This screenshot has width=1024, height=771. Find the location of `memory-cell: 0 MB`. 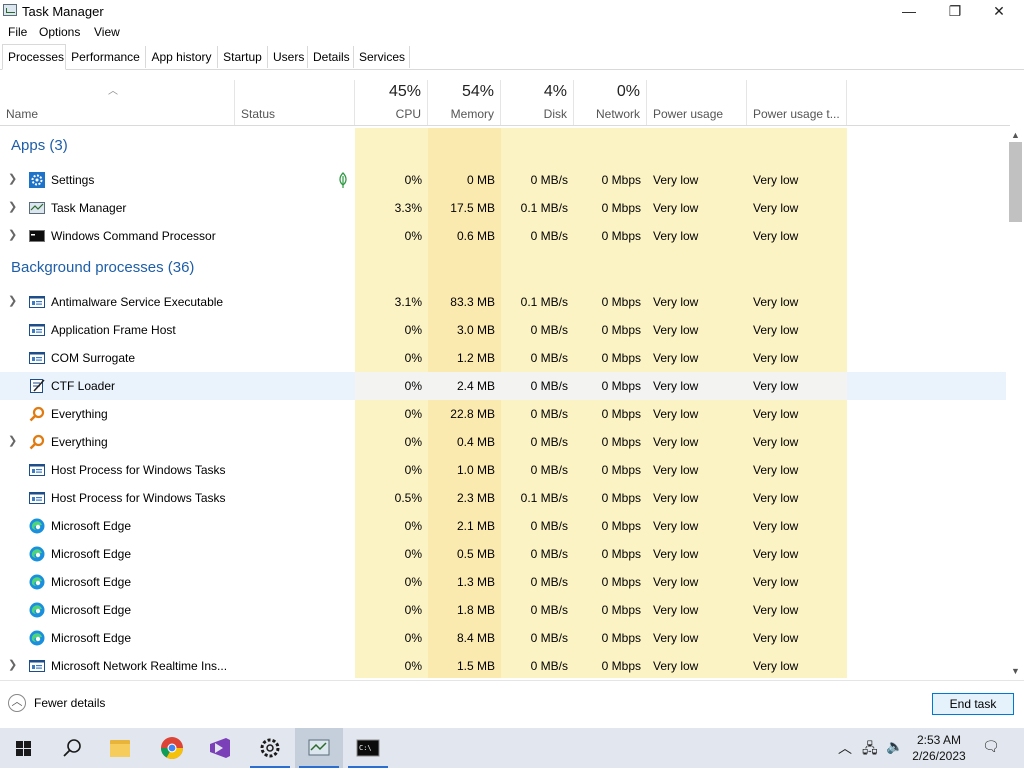

memory-cell: 0 MB is located at coordinates (464, 180).